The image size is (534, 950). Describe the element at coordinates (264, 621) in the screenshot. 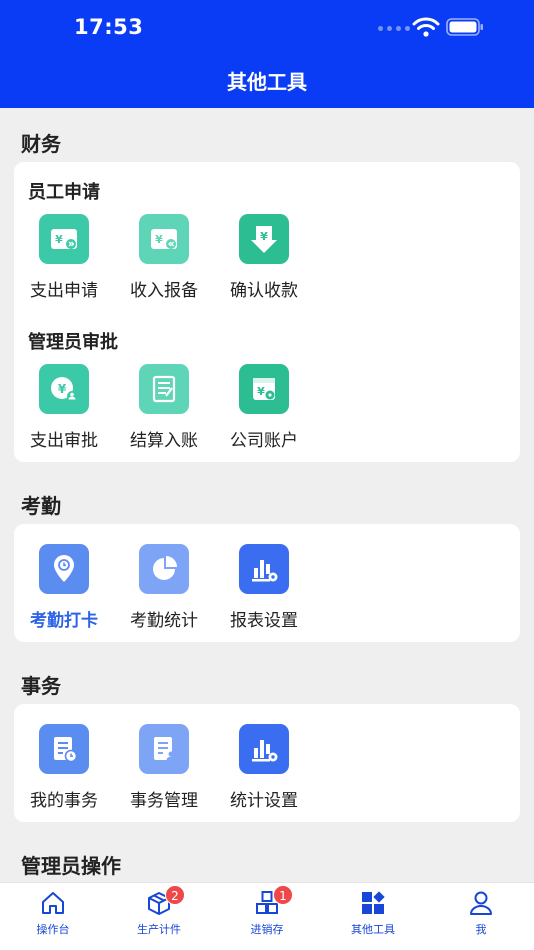

I see `tool-label: 报表设置` at that location.